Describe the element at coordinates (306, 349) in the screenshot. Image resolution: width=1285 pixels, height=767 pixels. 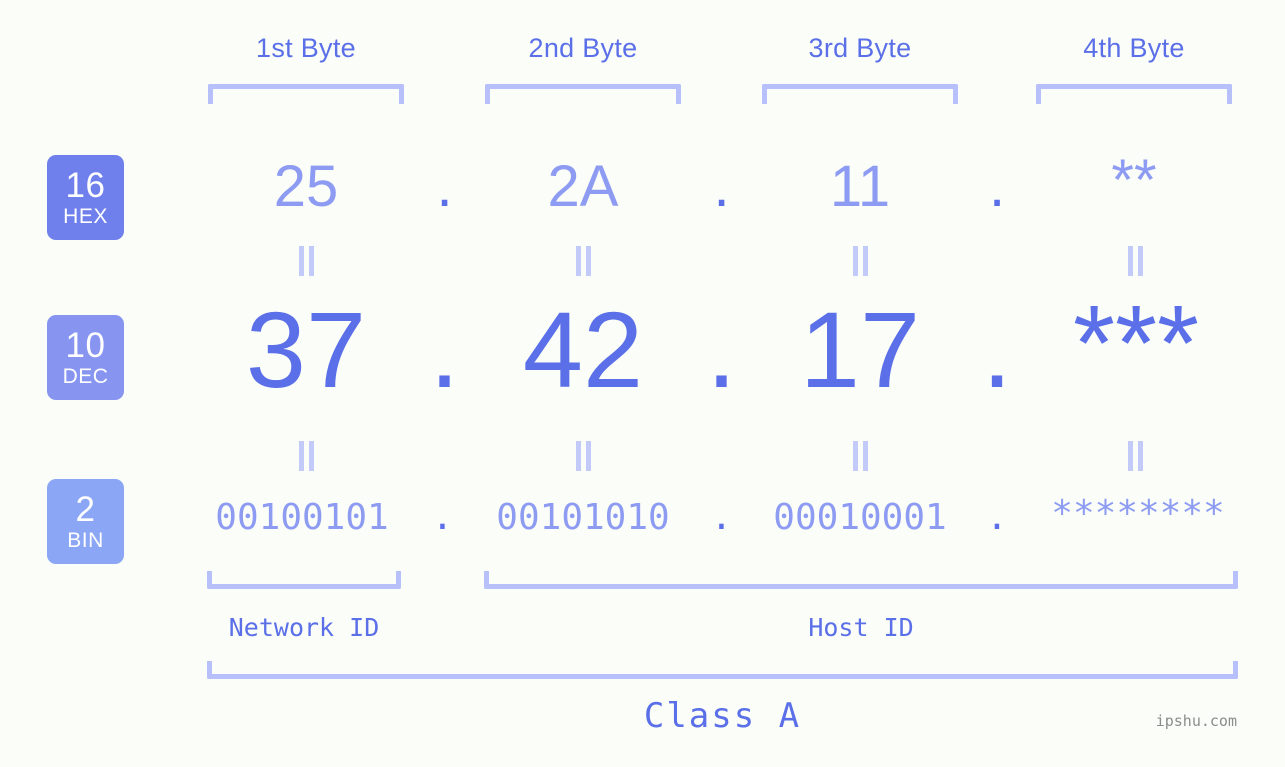
I see `dec-byte-1: 37` at that location.